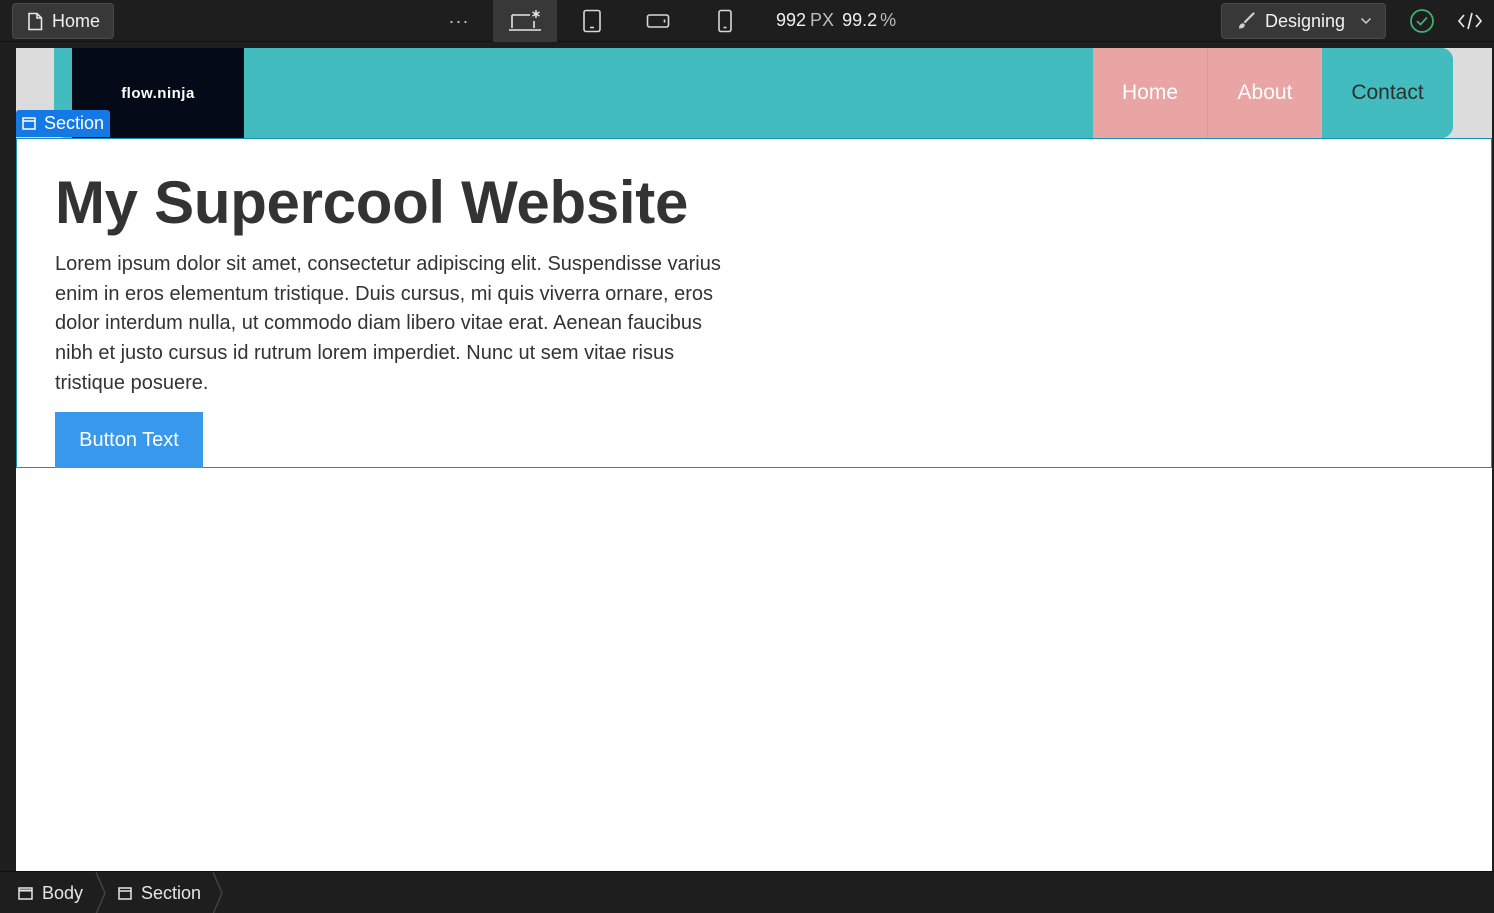 The width and height of the screenshot is (1494, 913). I want to click on canvas-width-value: 992, so click(791, 20).